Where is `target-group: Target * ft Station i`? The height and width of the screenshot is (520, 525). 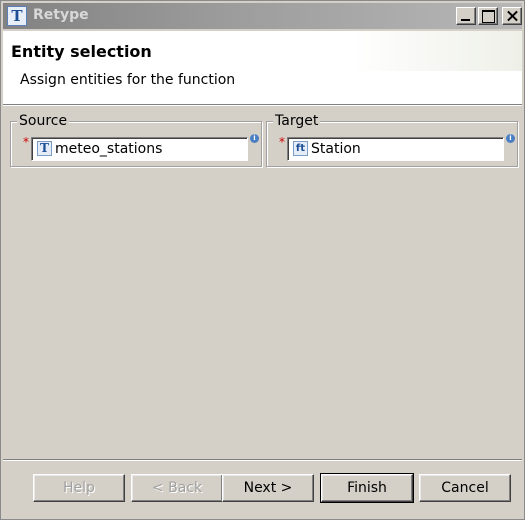 target-group: Target * ft Station i is located at coordinates (392, 140).